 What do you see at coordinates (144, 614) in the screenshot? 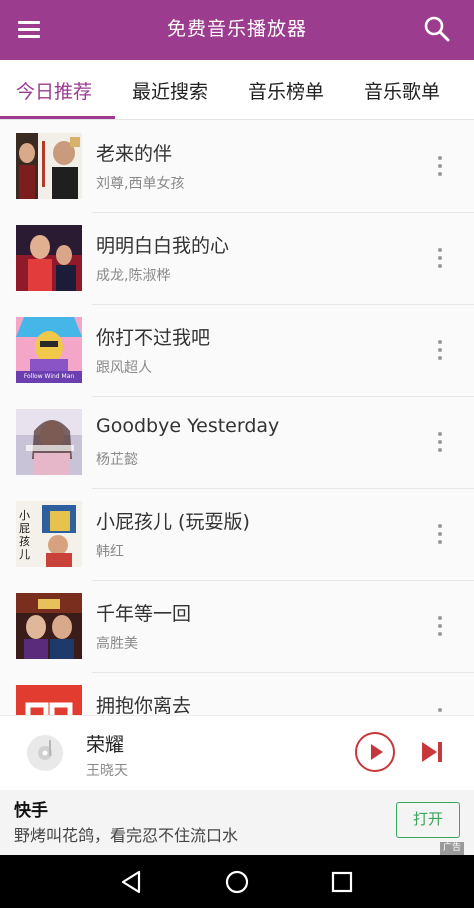
I see `song-title: 千年等一回` at bounding box center [144, 614].